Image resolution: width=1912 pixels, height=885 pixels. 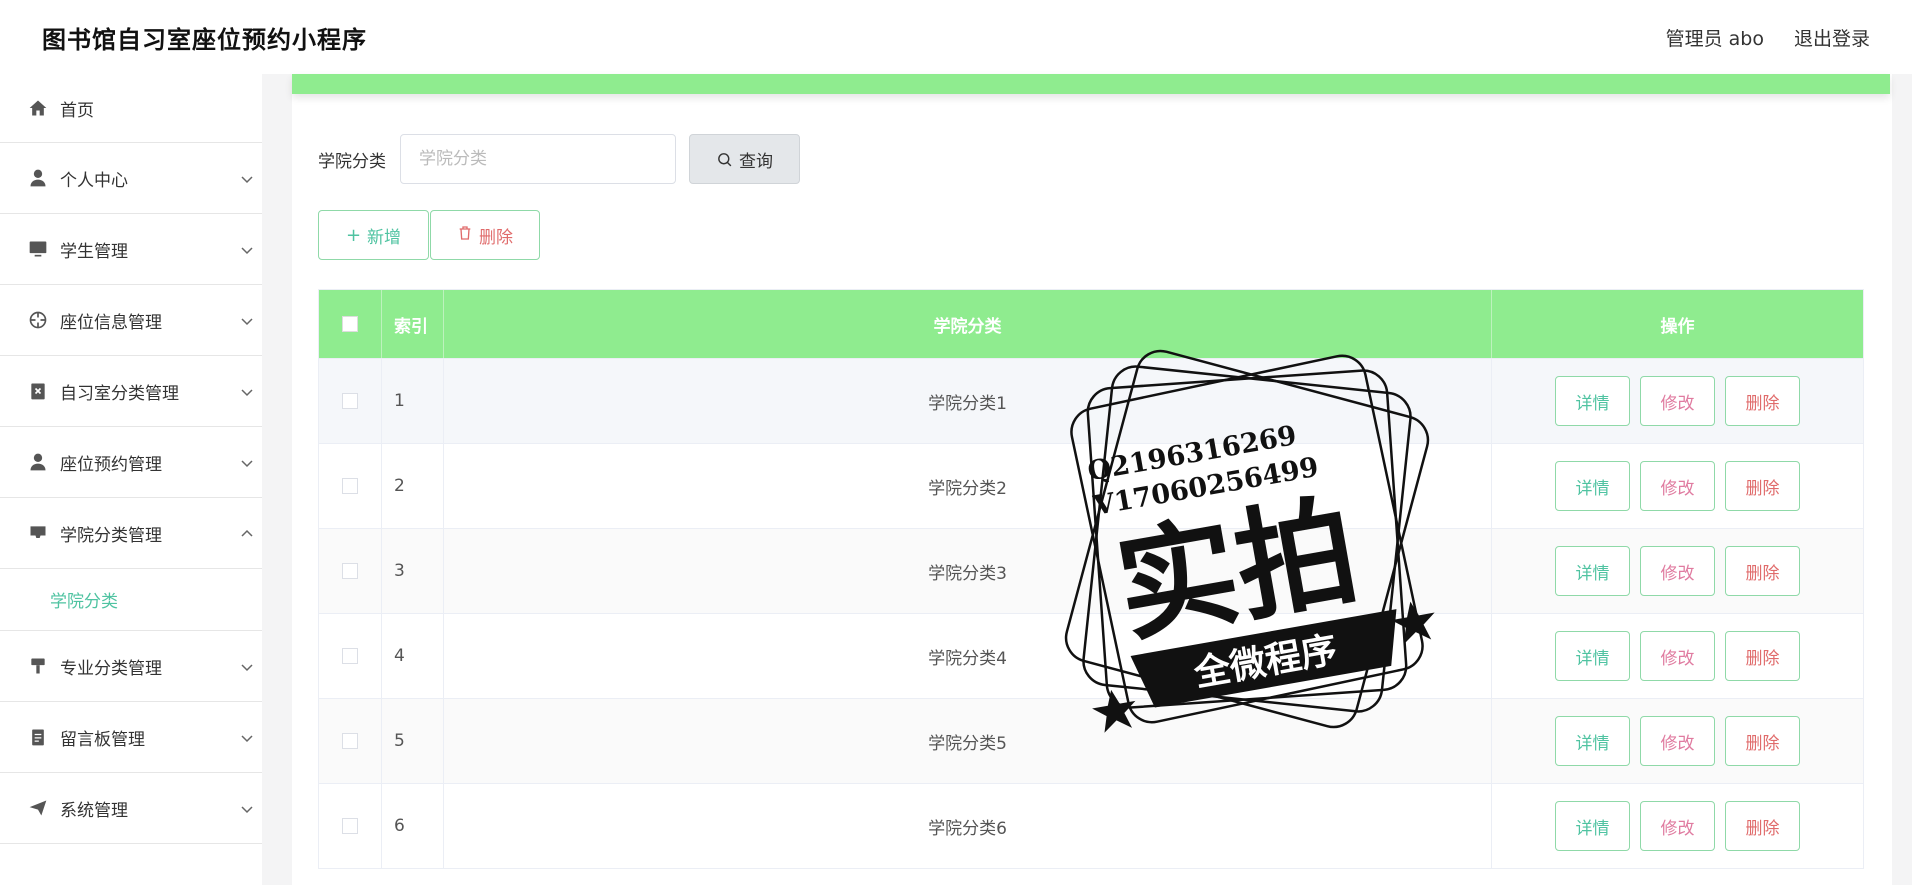 I want to click on add-button: + 新增, so click(x=373, y=235).